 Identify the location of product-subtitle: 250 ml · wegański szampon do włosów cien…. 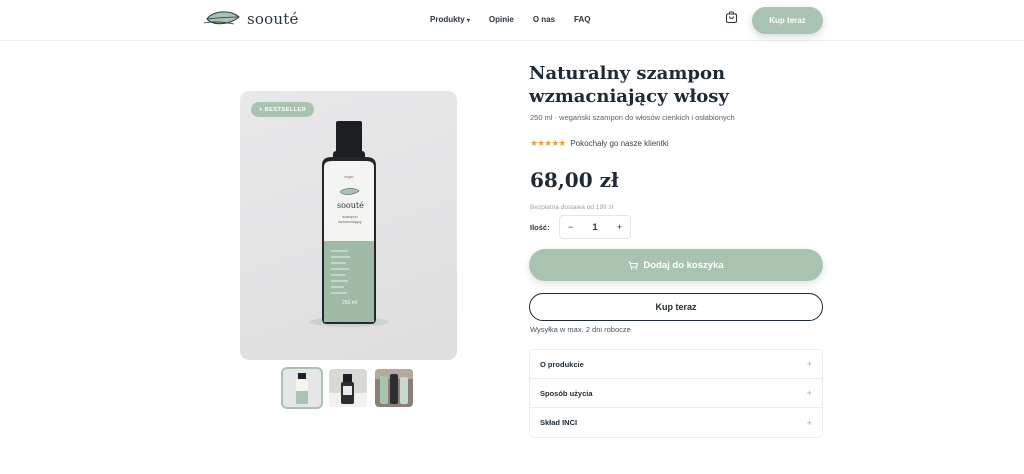
(632, 117).